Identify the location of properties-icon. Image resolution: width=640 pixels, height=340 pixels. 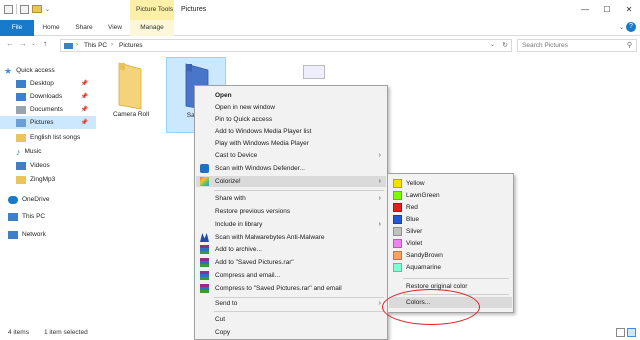
(24, 9).